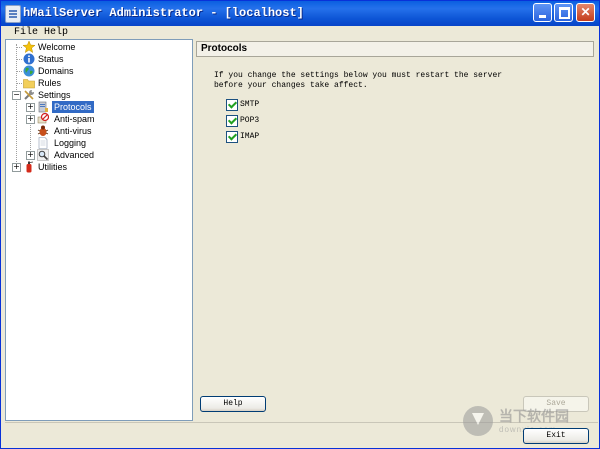  I want to click on bug-icon, so click(43, 130).